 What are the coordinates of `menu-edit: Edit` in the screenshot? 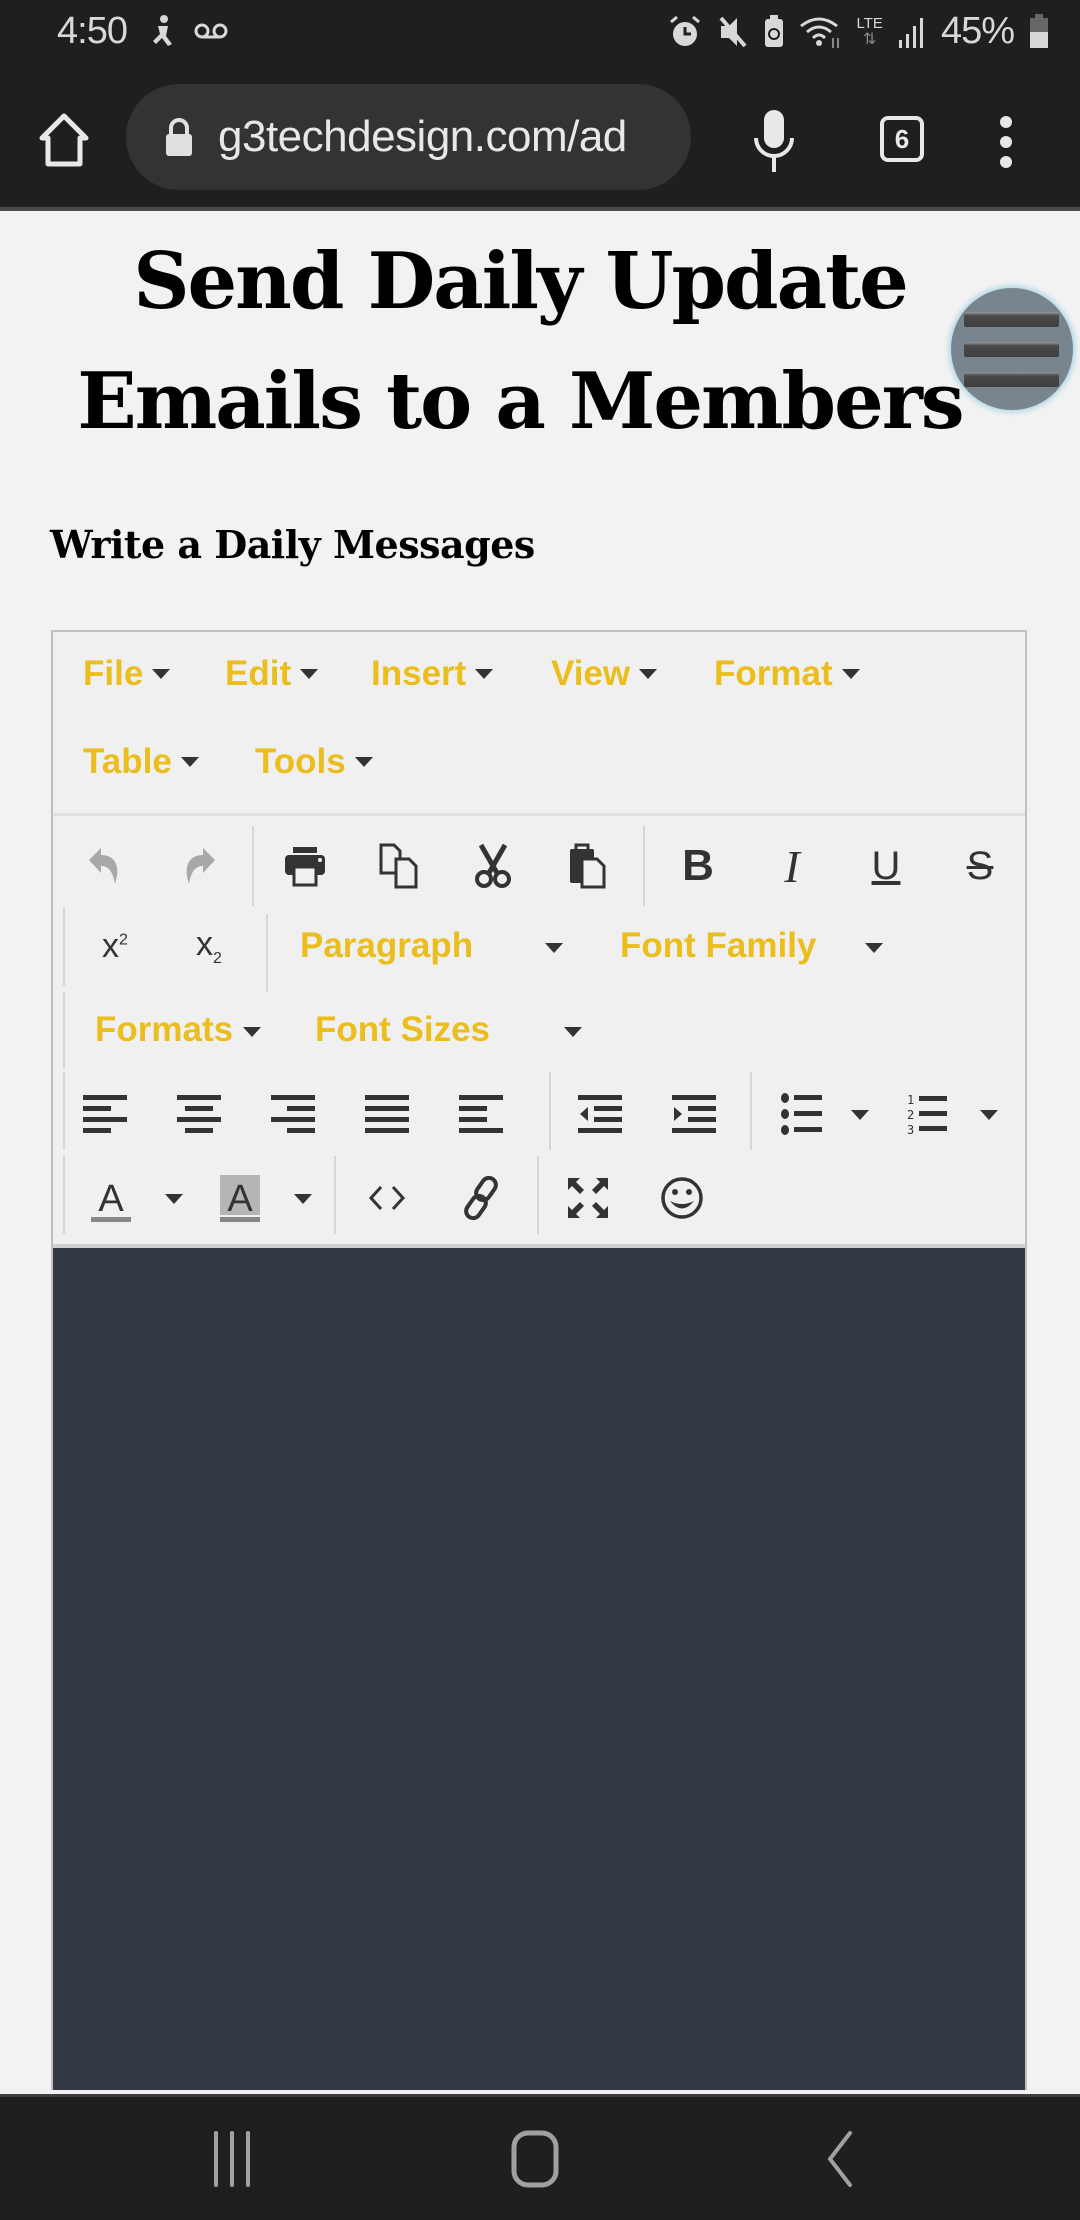 It's located at (272, 674).